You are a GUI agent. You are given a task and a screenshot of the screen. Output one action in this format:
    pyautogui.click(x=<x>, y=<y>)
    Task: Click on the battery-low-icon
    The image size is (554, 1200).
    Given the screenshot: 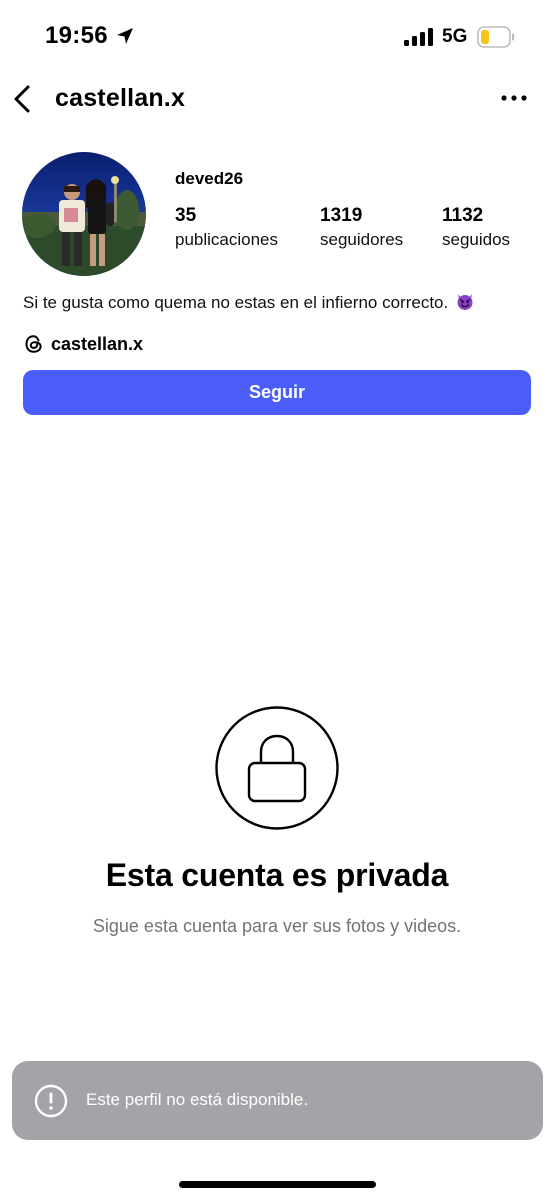 What is the action you would take?
    pyautogui.click(x=496, y=37)
    